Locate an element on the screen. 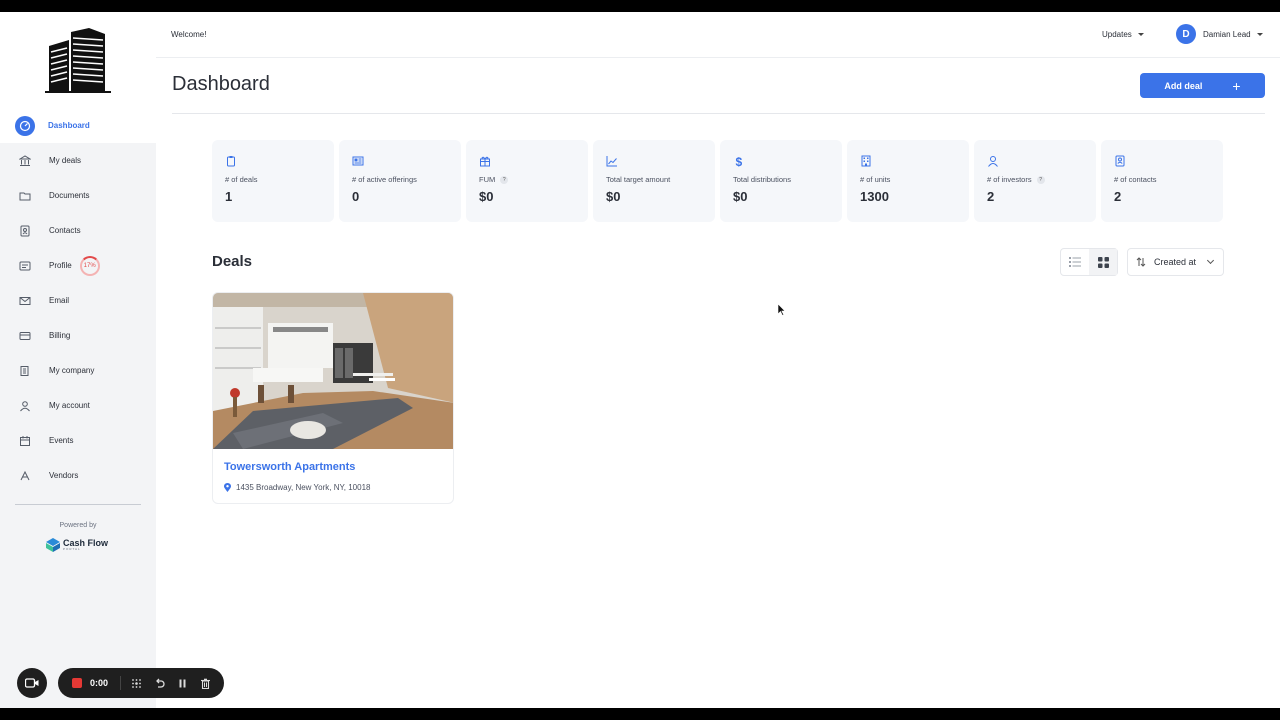 The width and height of the screenshot is (1280, 720). credit-card-icon is located at coordinates (25, 336).